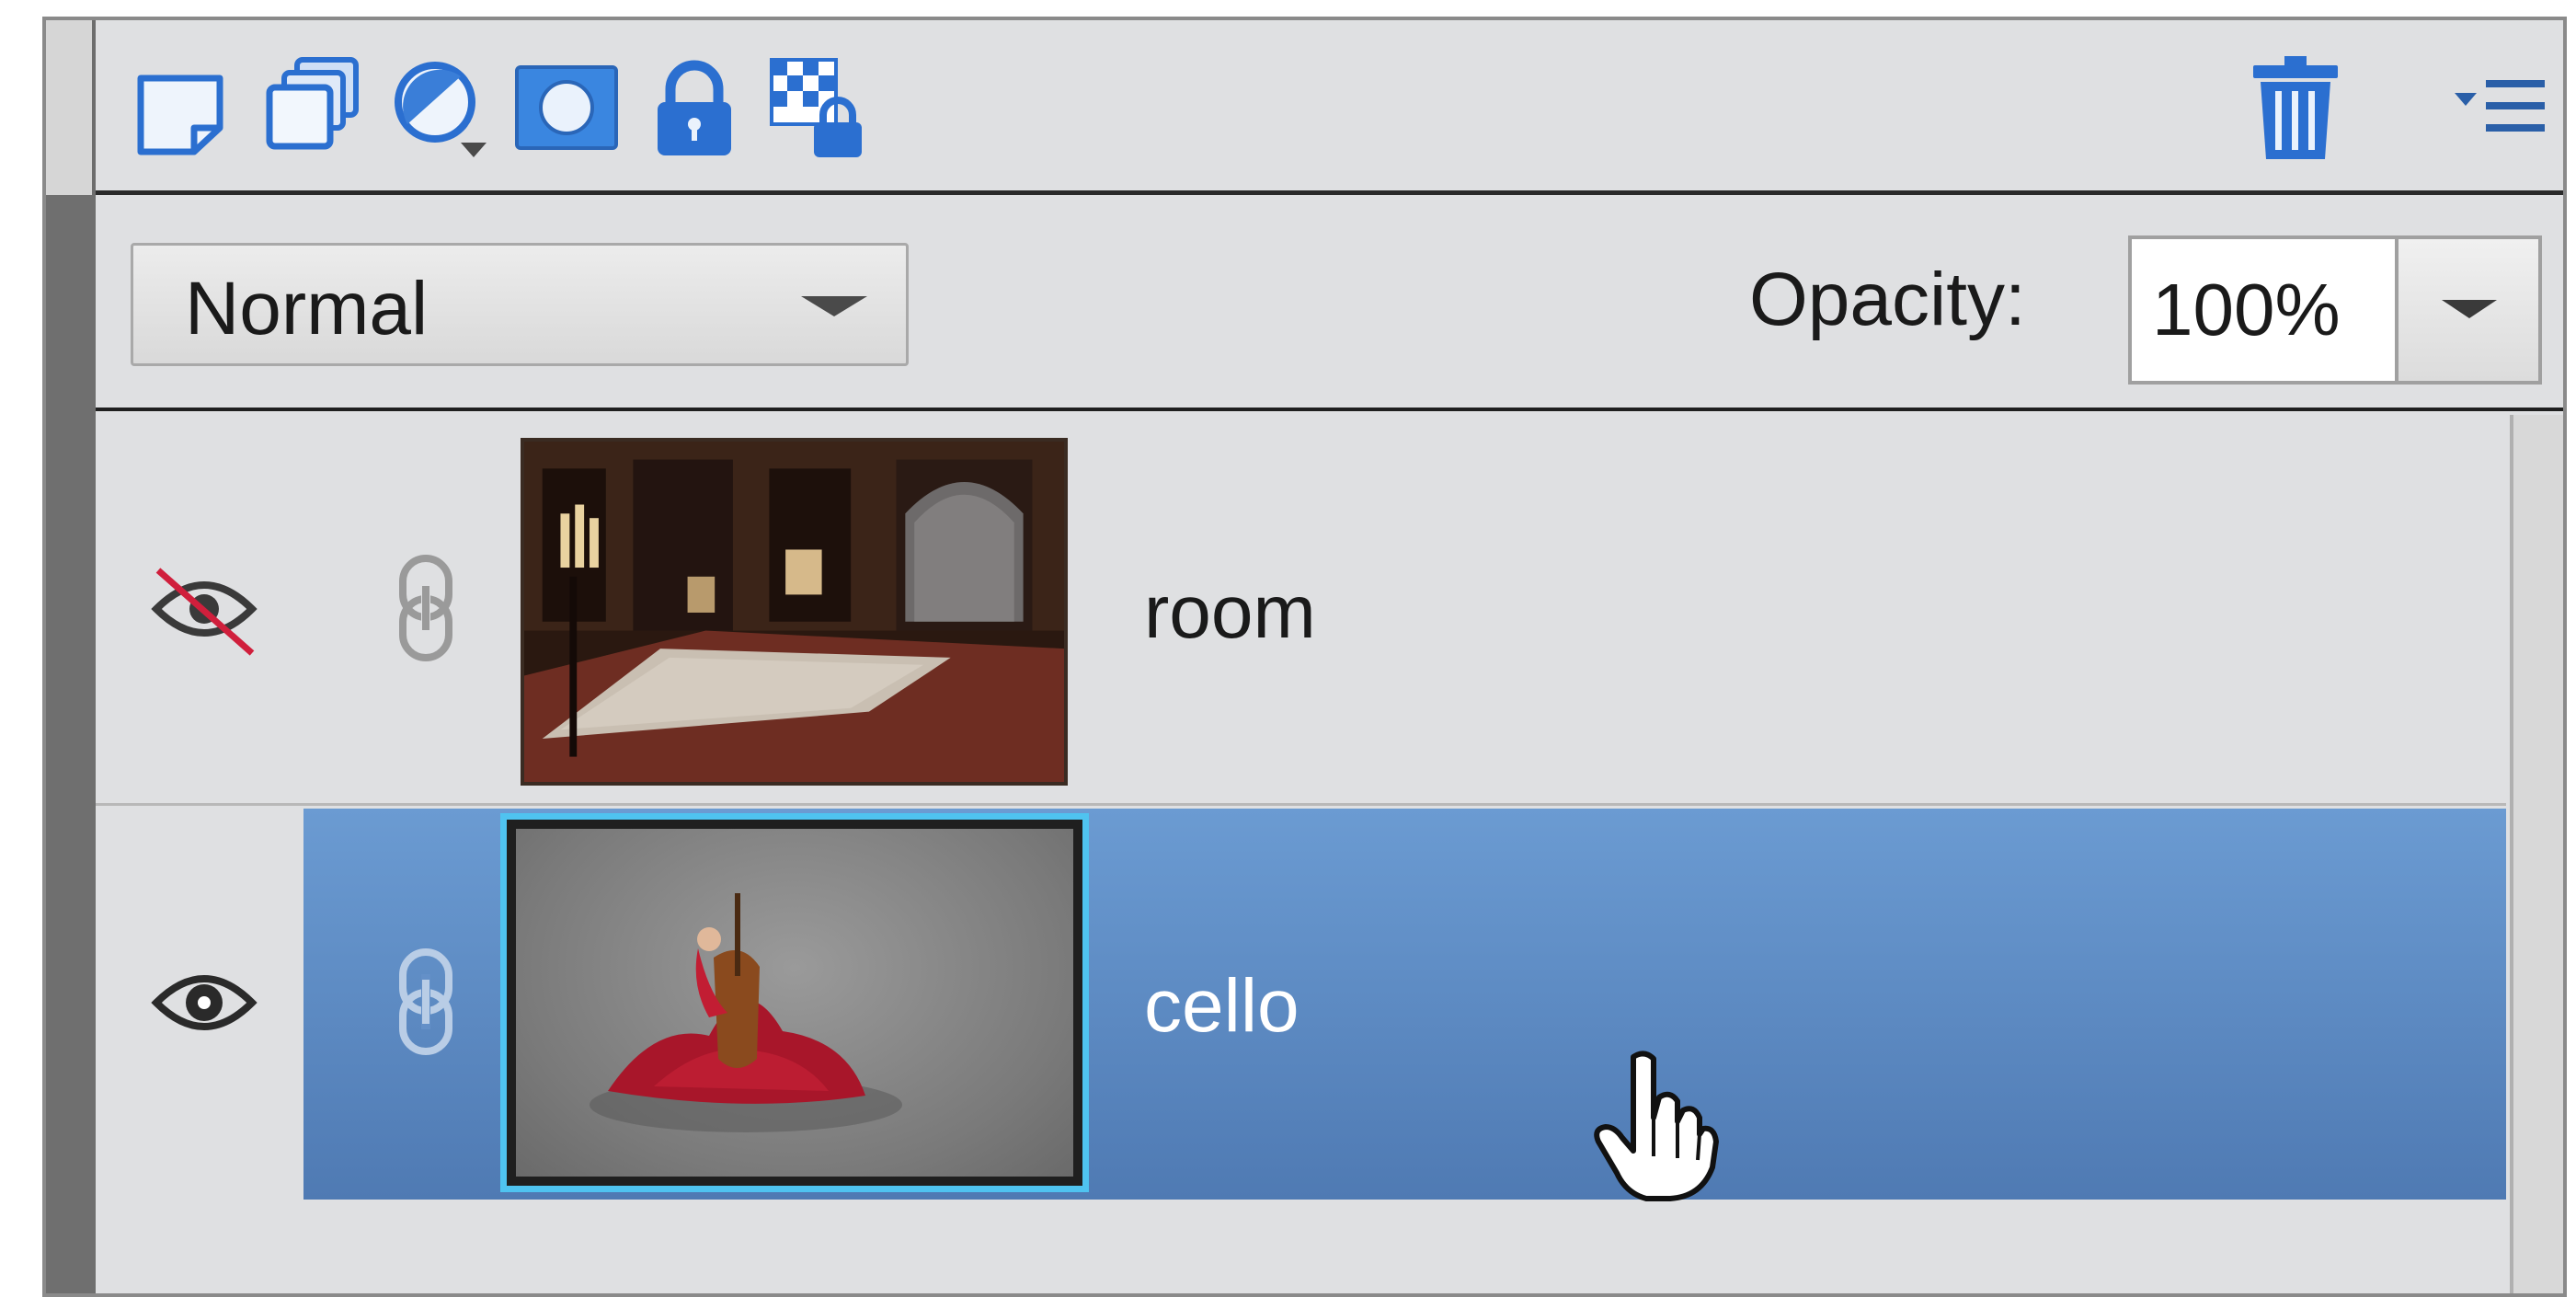  I want to click on layers-toolbar, so click(1329, 107).